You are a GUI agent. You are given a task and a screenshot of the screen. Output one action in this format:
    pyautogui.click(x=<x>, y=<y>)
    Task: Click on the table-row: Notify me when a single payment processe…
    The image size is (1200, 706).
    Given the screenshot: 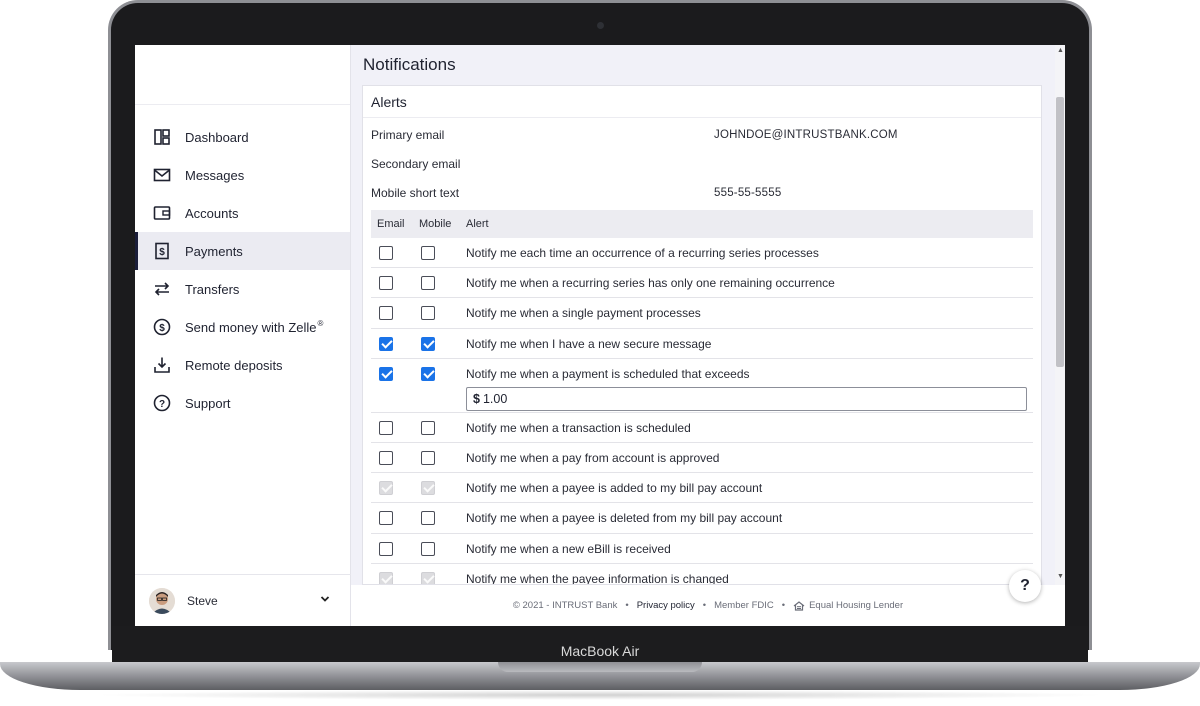 What is the action you would take?
    pyautogui.click(x=702, y=313)
    